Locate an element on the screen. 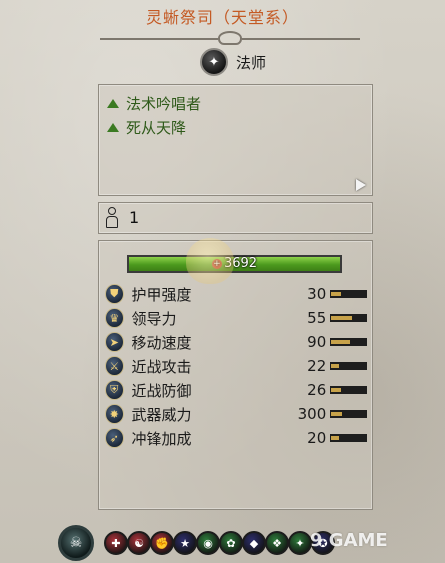  stat-label: 武器威力 is located at coordinates (161, 414).